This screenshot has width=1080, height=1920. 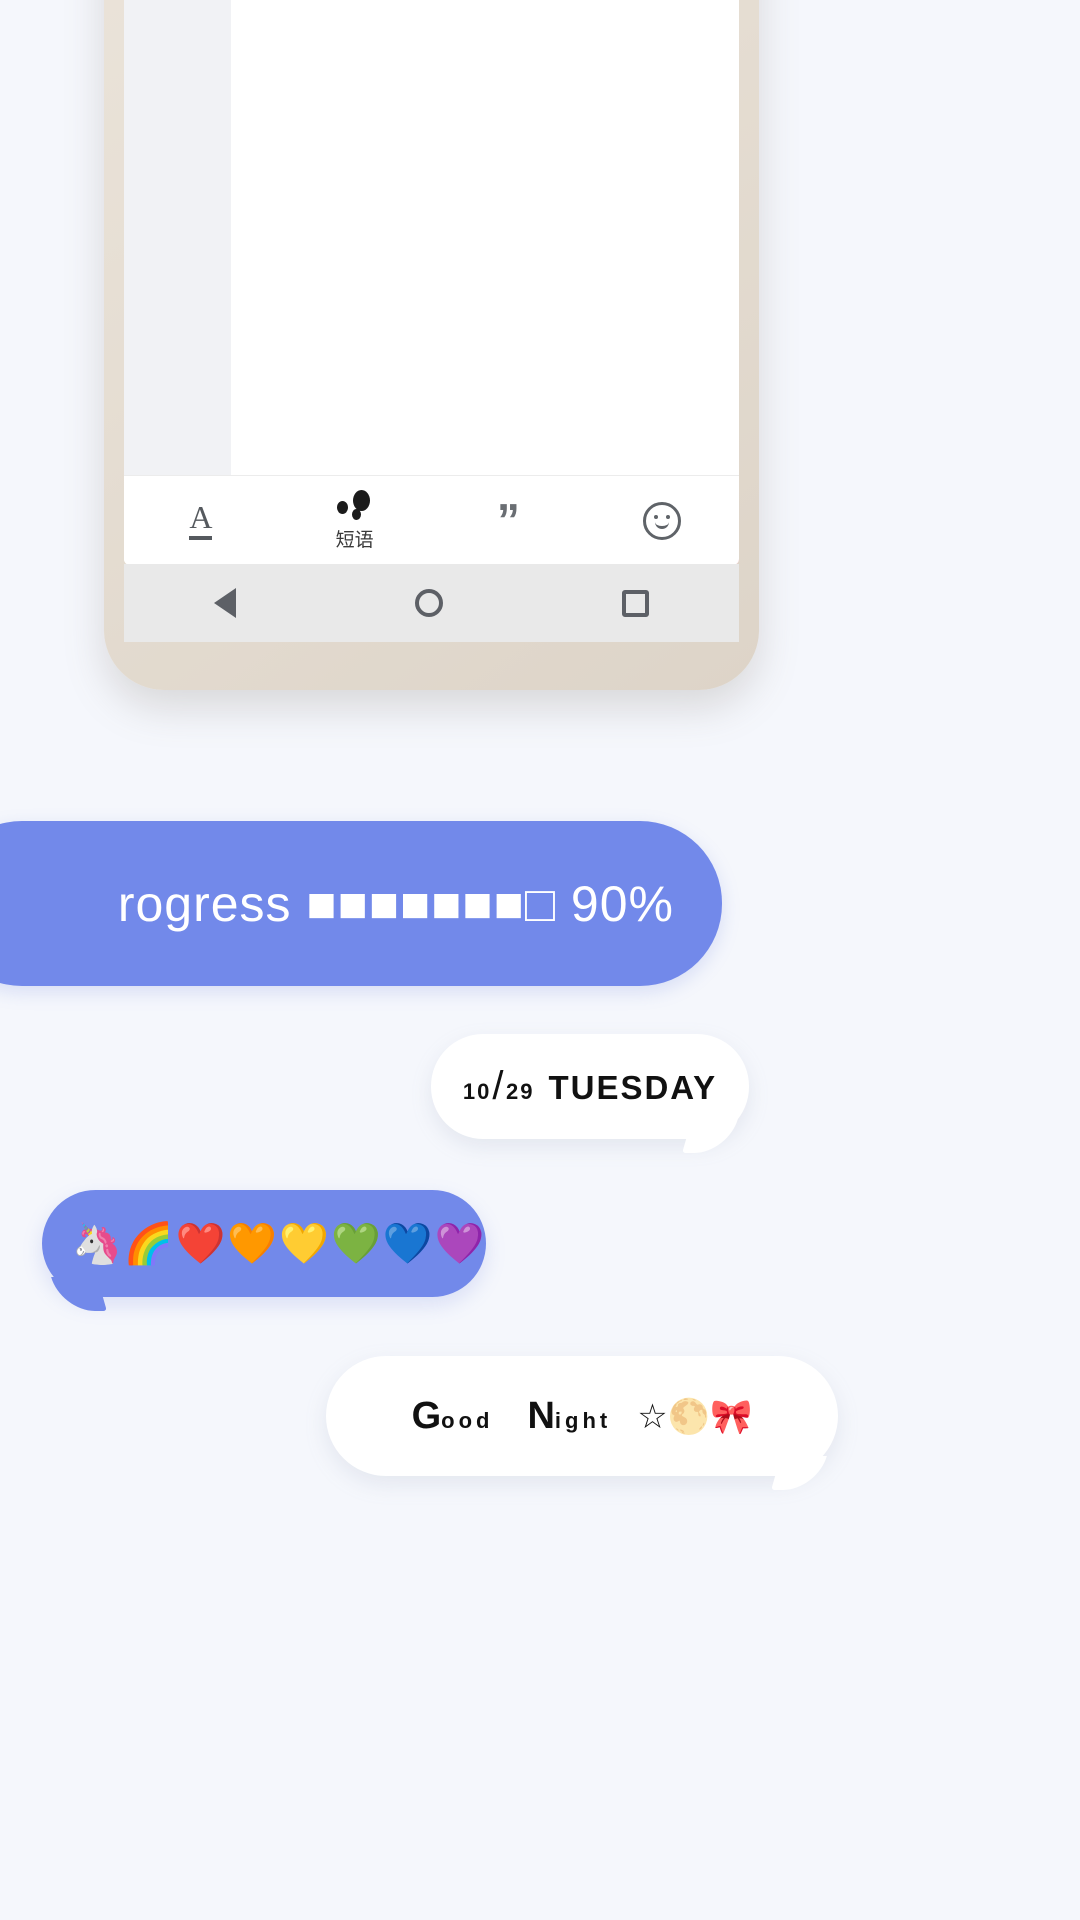 I want to click on smiley-face-icon, so click(x=662, y=520).